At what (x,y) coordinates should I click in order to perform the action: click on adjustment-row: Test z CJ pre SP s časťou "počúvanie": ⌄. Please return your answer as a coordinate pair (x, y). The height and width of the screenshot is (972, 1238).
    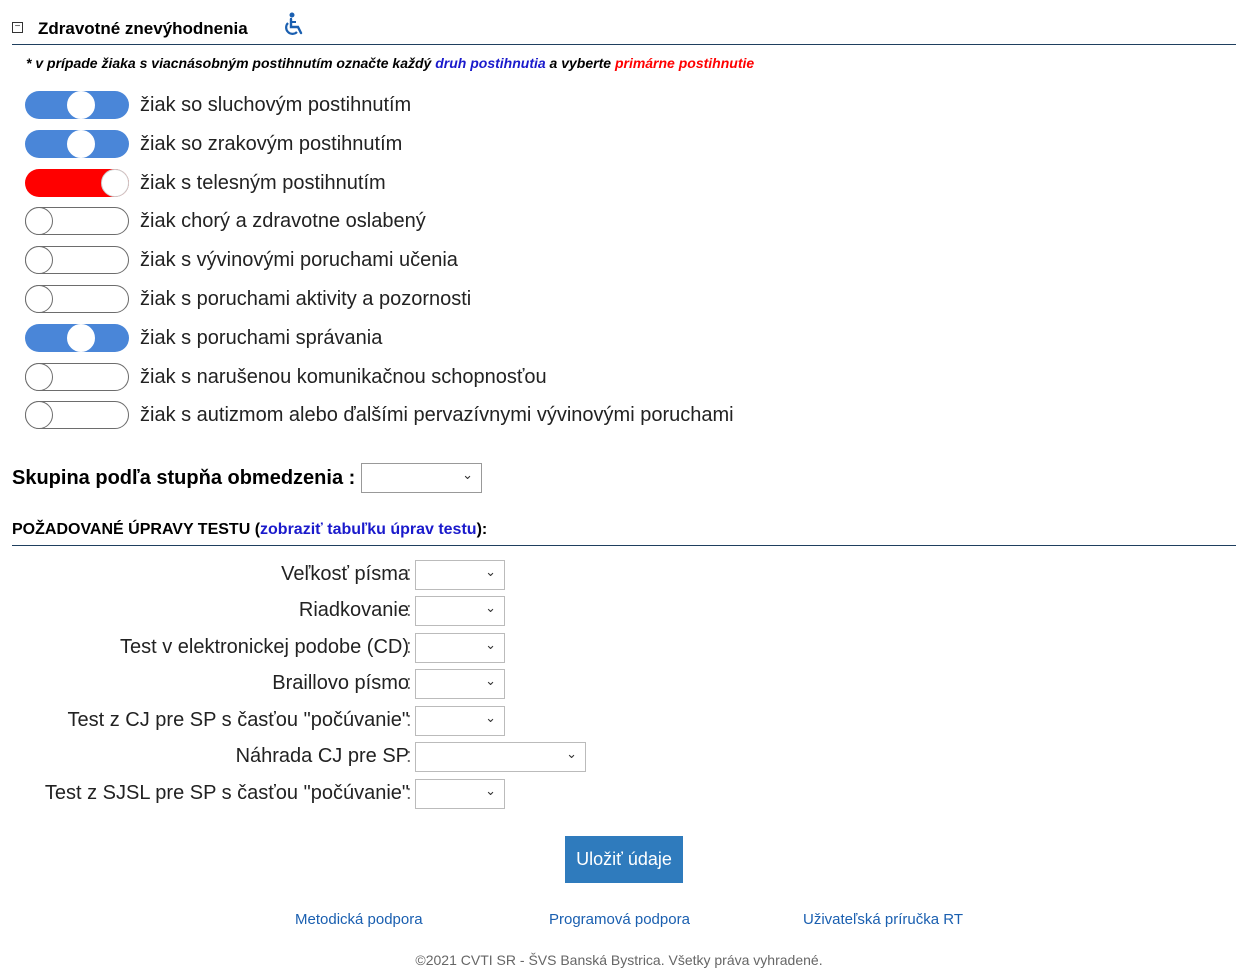
    Looking at the image, I should click on (619, 721).